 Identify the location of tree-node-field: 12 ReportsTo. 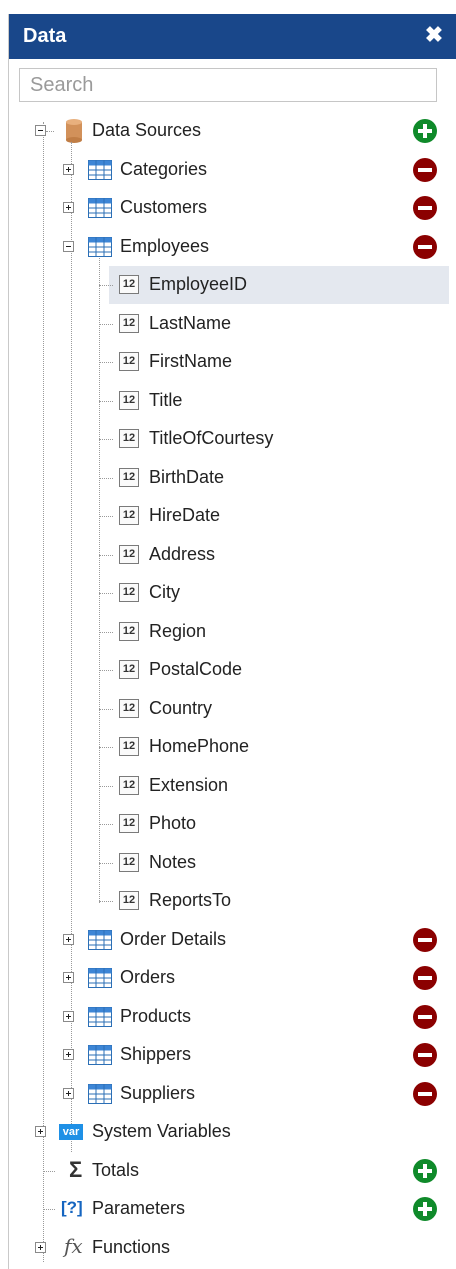
(232, 901).